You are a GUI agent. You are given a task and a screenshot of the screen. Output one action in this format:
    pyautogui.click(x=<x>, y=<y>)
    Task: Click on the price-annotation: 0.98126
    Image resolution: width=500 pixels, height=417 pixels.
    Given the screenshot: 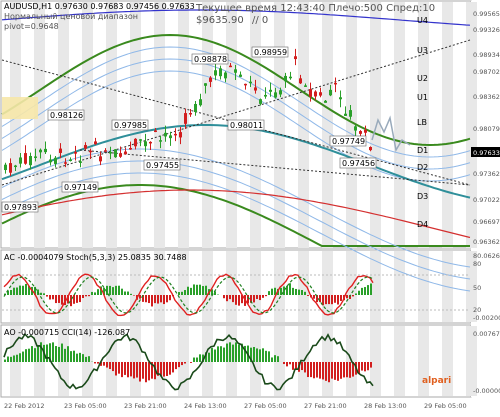 What is the action you would take?
    pyautogui.click(x=66, y=115)
    